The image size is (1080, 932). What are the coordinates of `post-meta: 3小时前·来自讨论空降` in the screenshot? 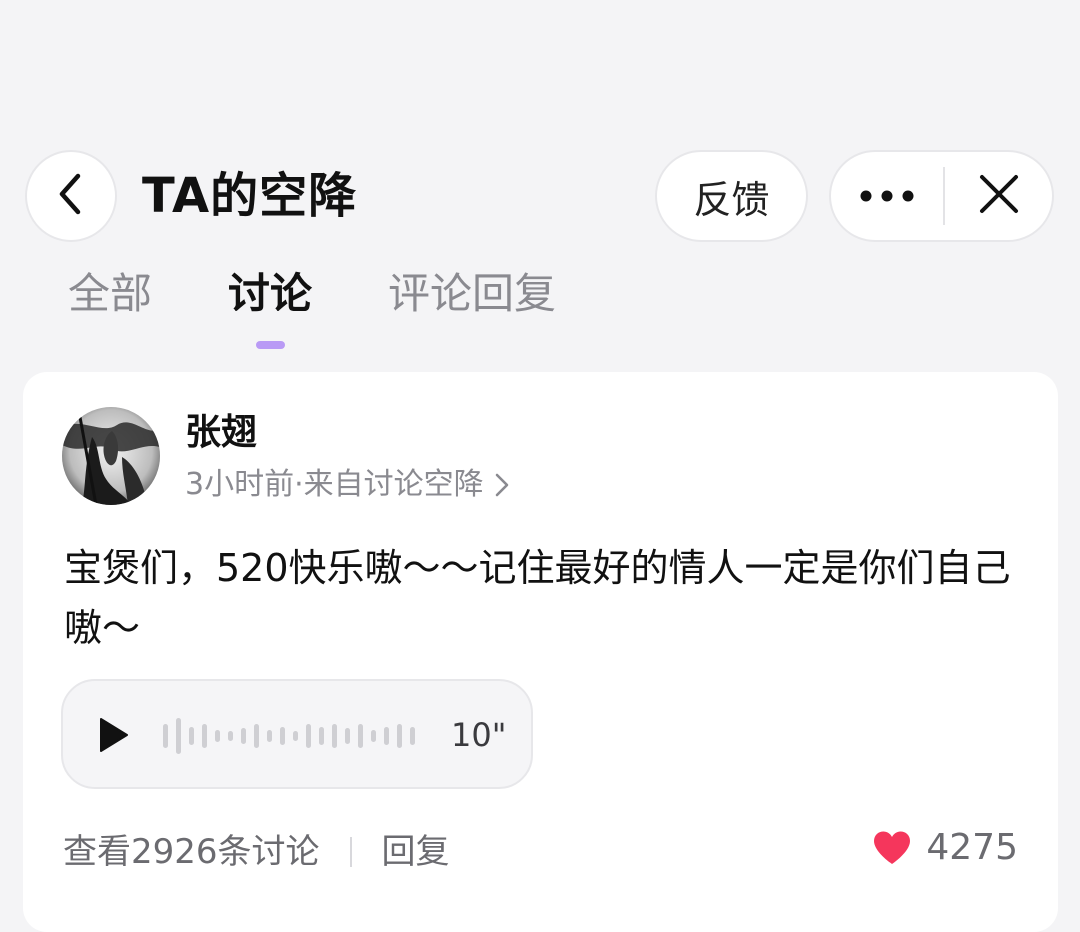 It's located at (347, 485).